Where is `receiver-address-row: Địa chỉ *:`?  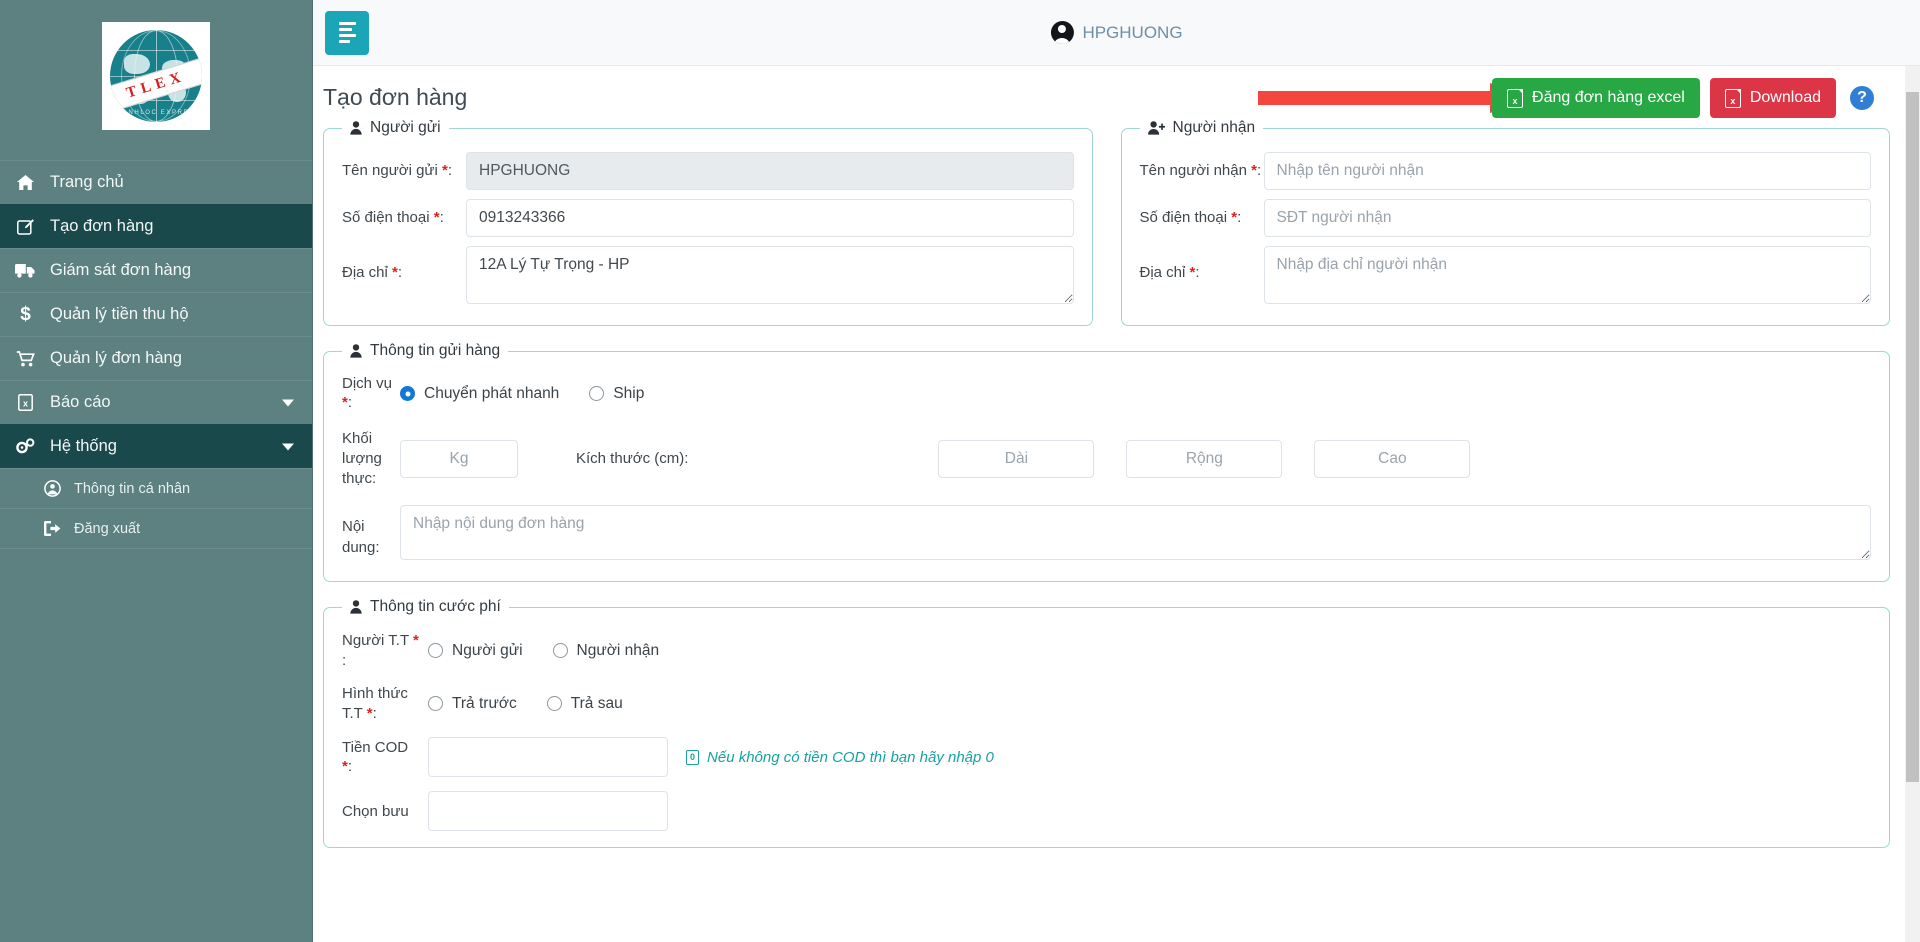 receiver-address-row: Địa chỉ *: is located at coordinates (1505, 277).